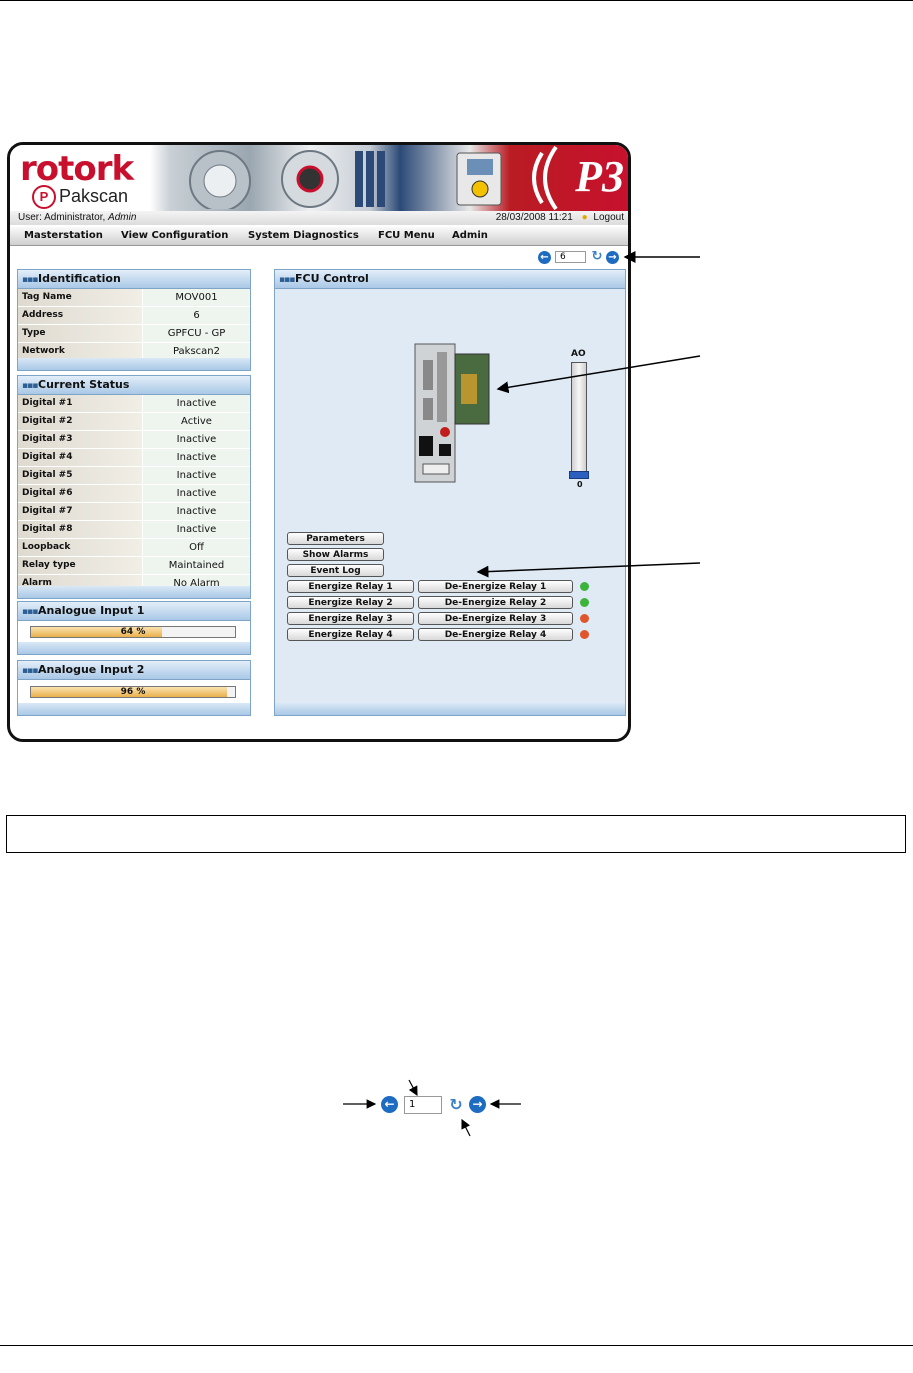 The image size is (913, 1373). What do you see at coordinates (413, 1088) in the screenshot?
I see `detail-input-arrow` at bounding box center [413, 1088].